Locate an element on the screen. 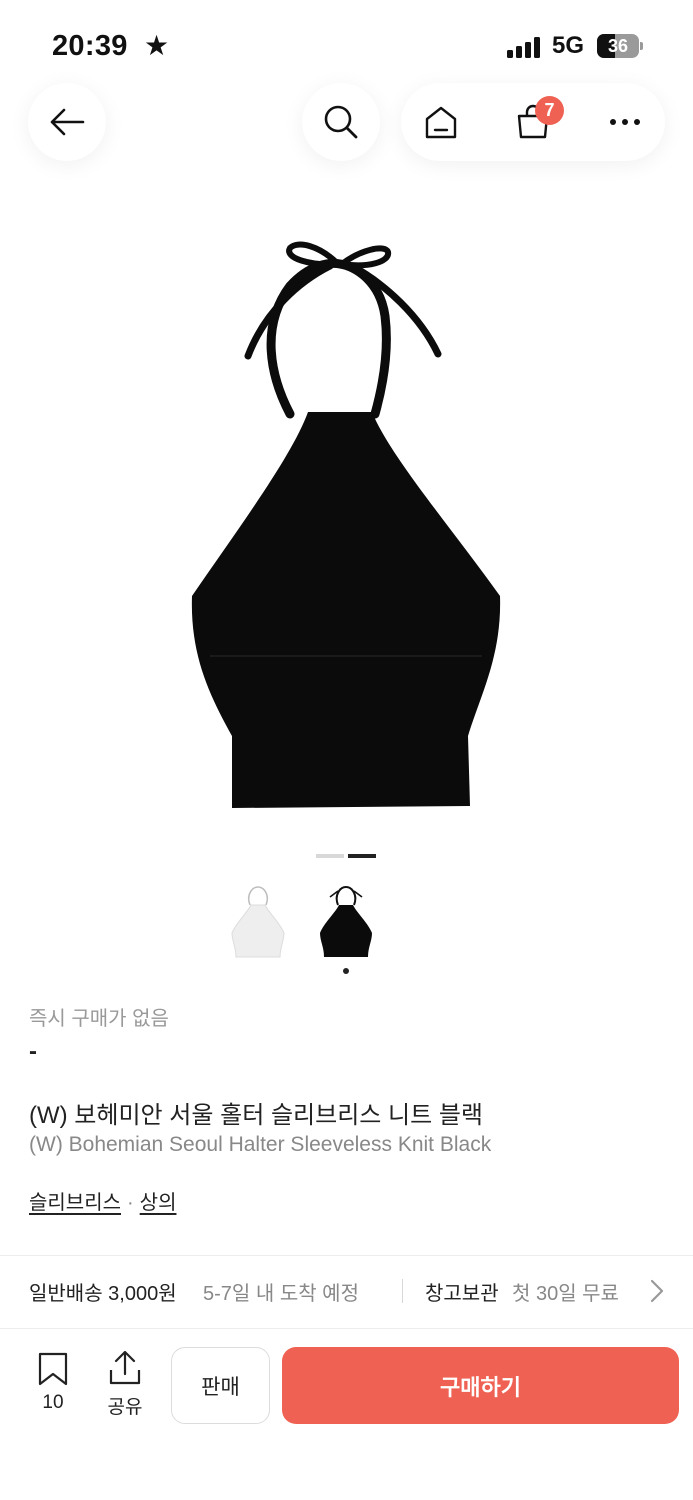  status-time: 20:39 is located at coordinates (90, 46).